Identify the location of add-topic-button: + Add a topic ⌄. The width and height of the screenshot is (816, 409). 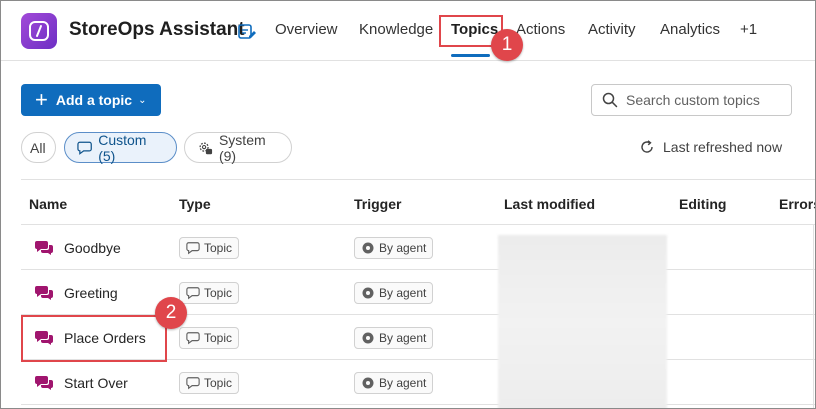
(91, 100).